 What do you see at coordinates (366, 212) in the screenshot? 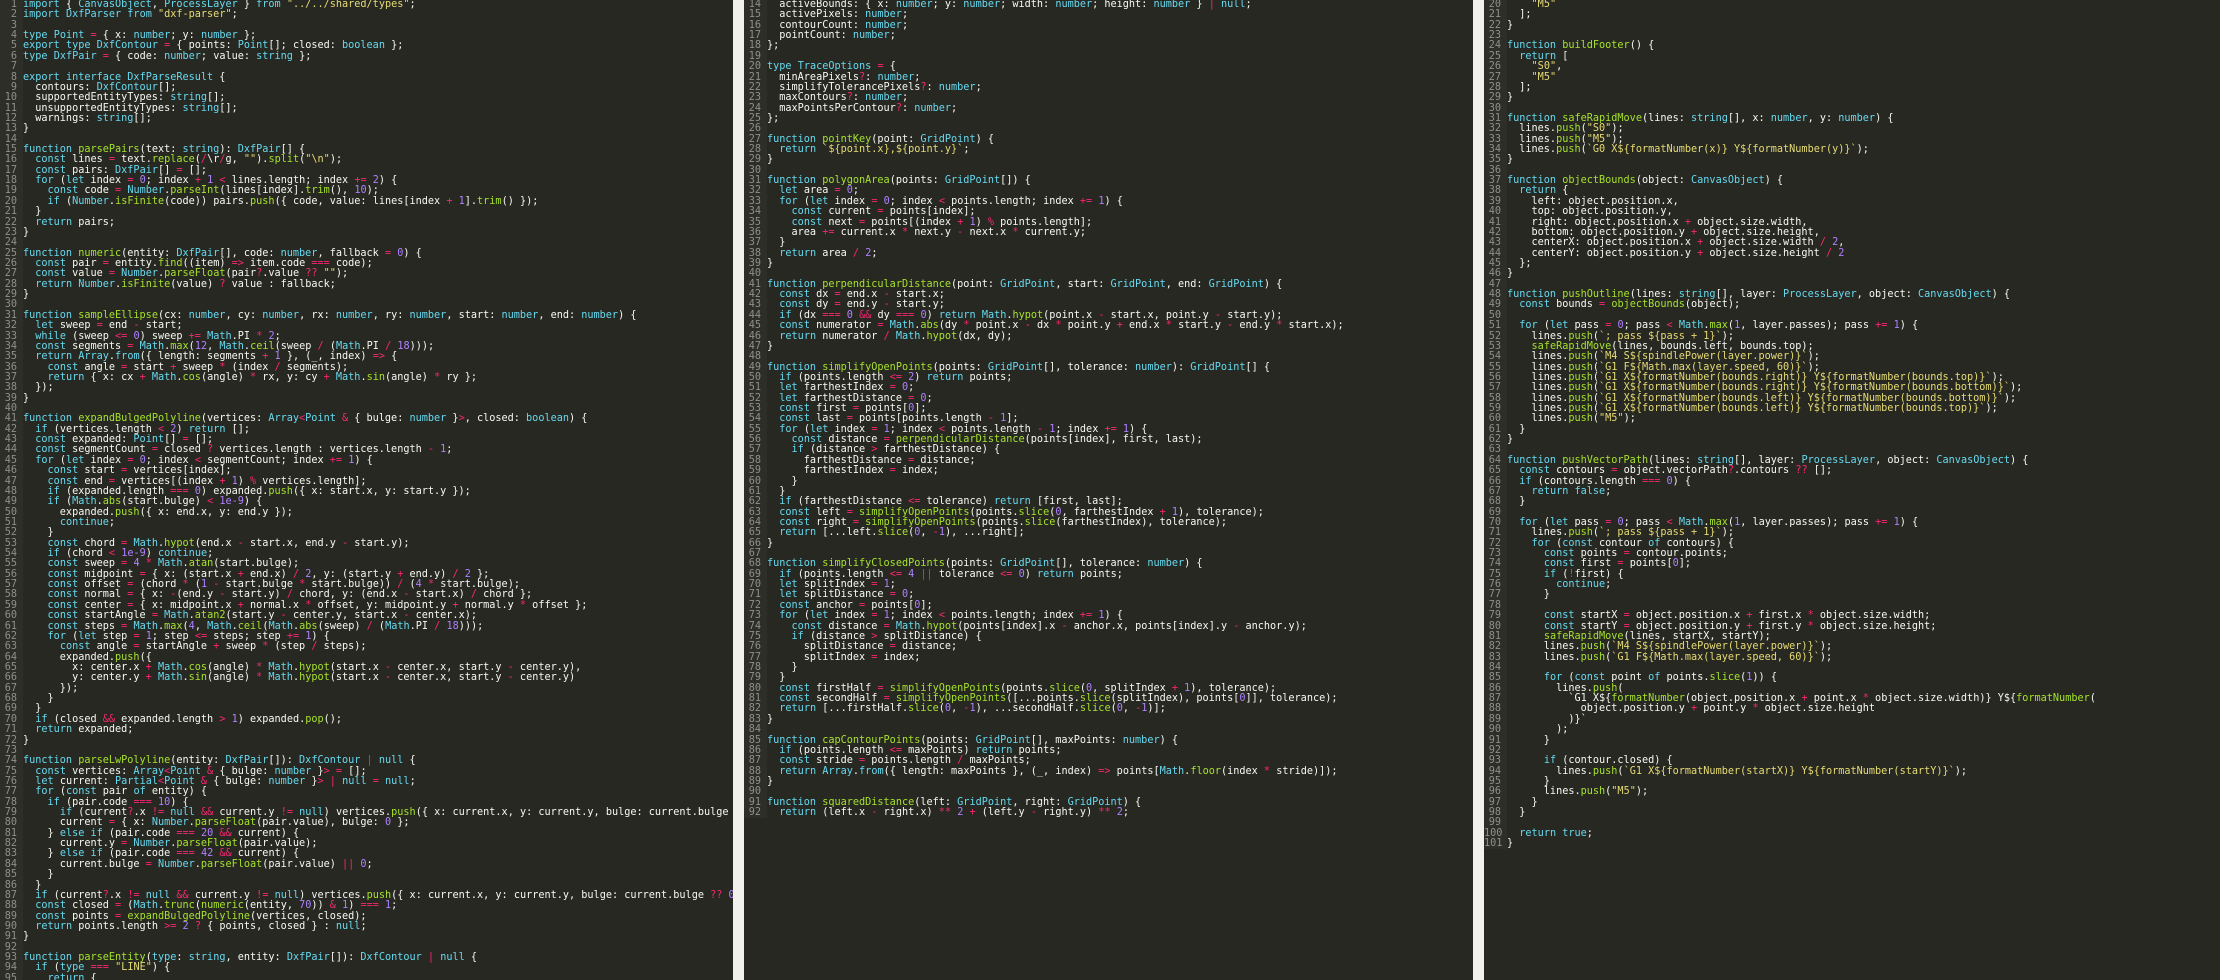
I see `code-line: 21 }` at bounding box center [366, 212].